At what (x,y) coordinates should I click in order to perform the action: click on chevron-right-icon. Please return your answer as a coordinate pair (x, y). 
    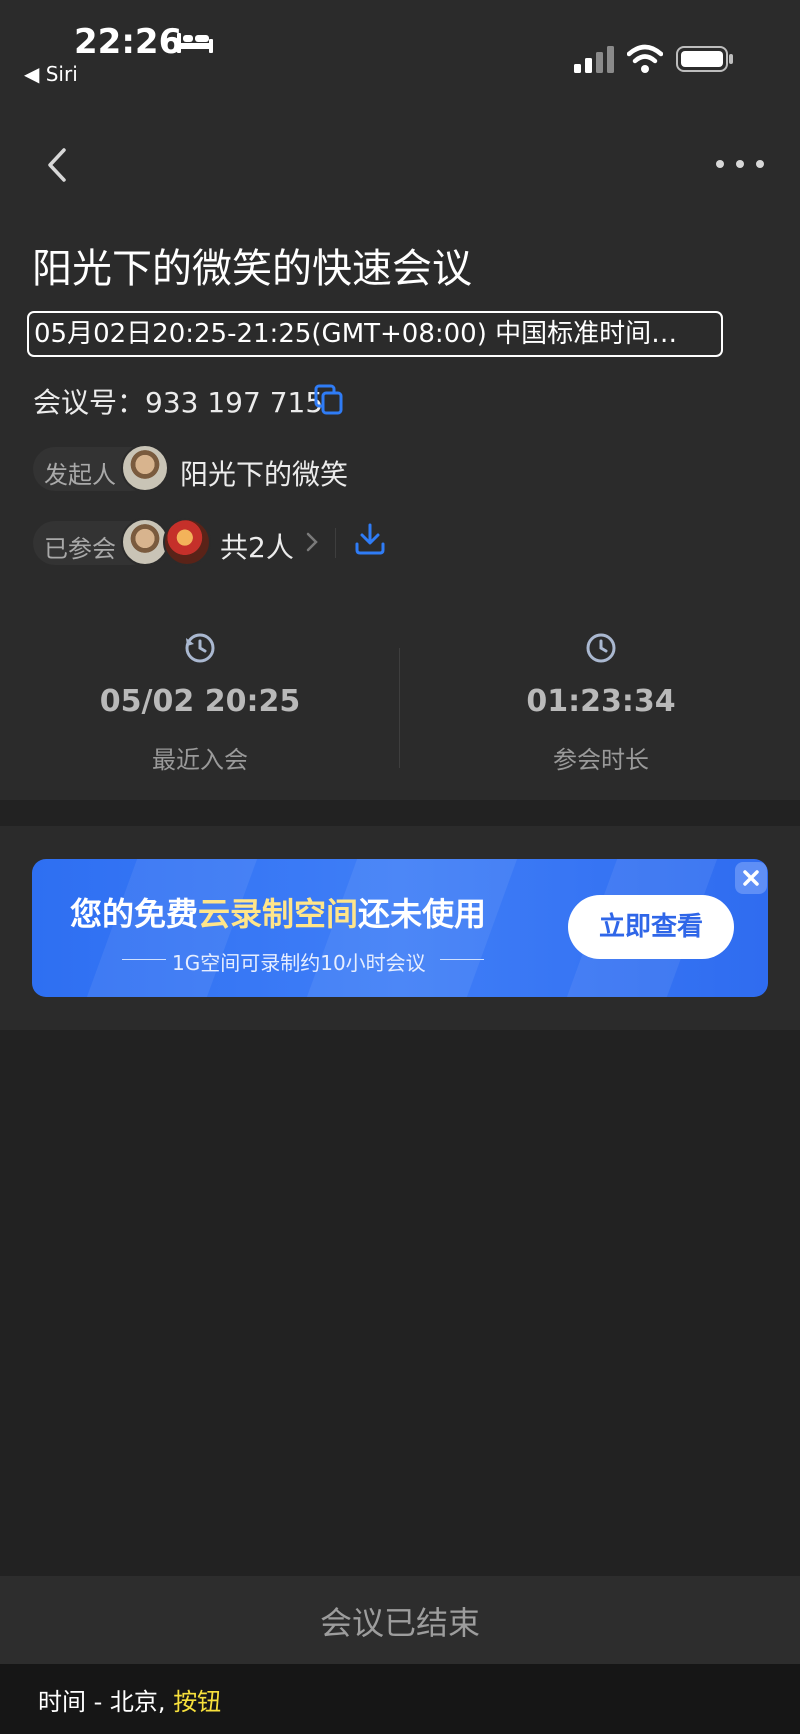
    Looking at the image, I should click on (312, 542).